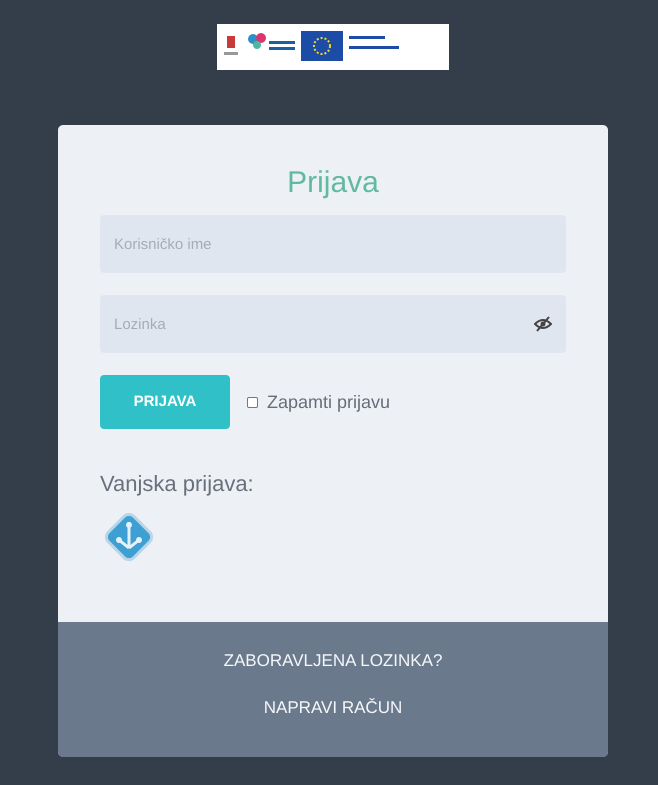 This screenshot has width=658, height=785. Describe the element at coordinates (333, 707) in the screenshot. I see `footer-link: NAPRAVI RAČUN` at that location.